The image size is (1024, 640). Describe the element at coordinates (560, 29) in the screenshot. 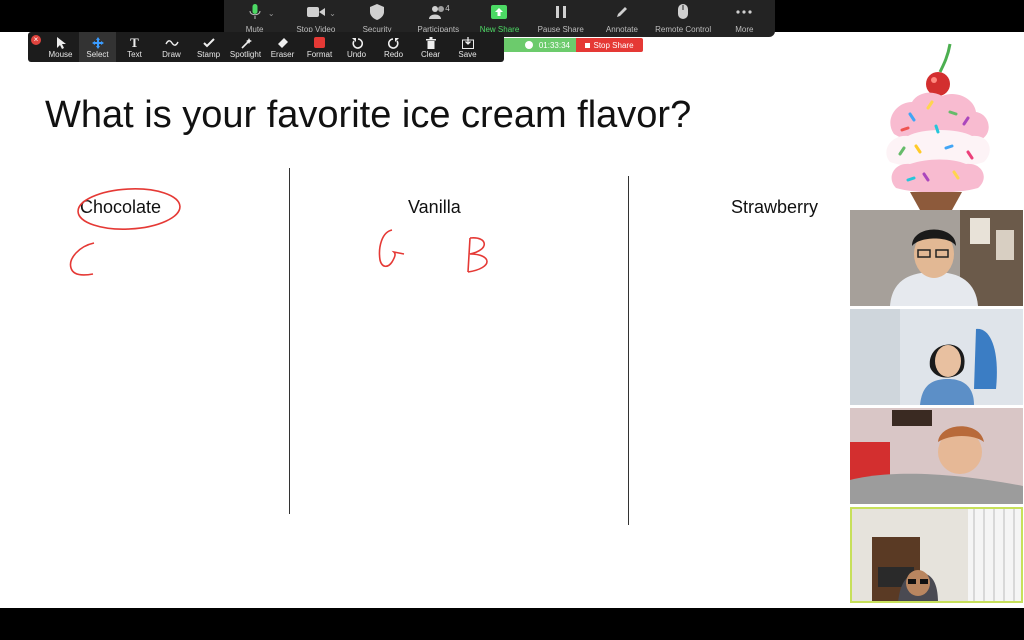

I see `pause-share-label: Pause Share` at that location.